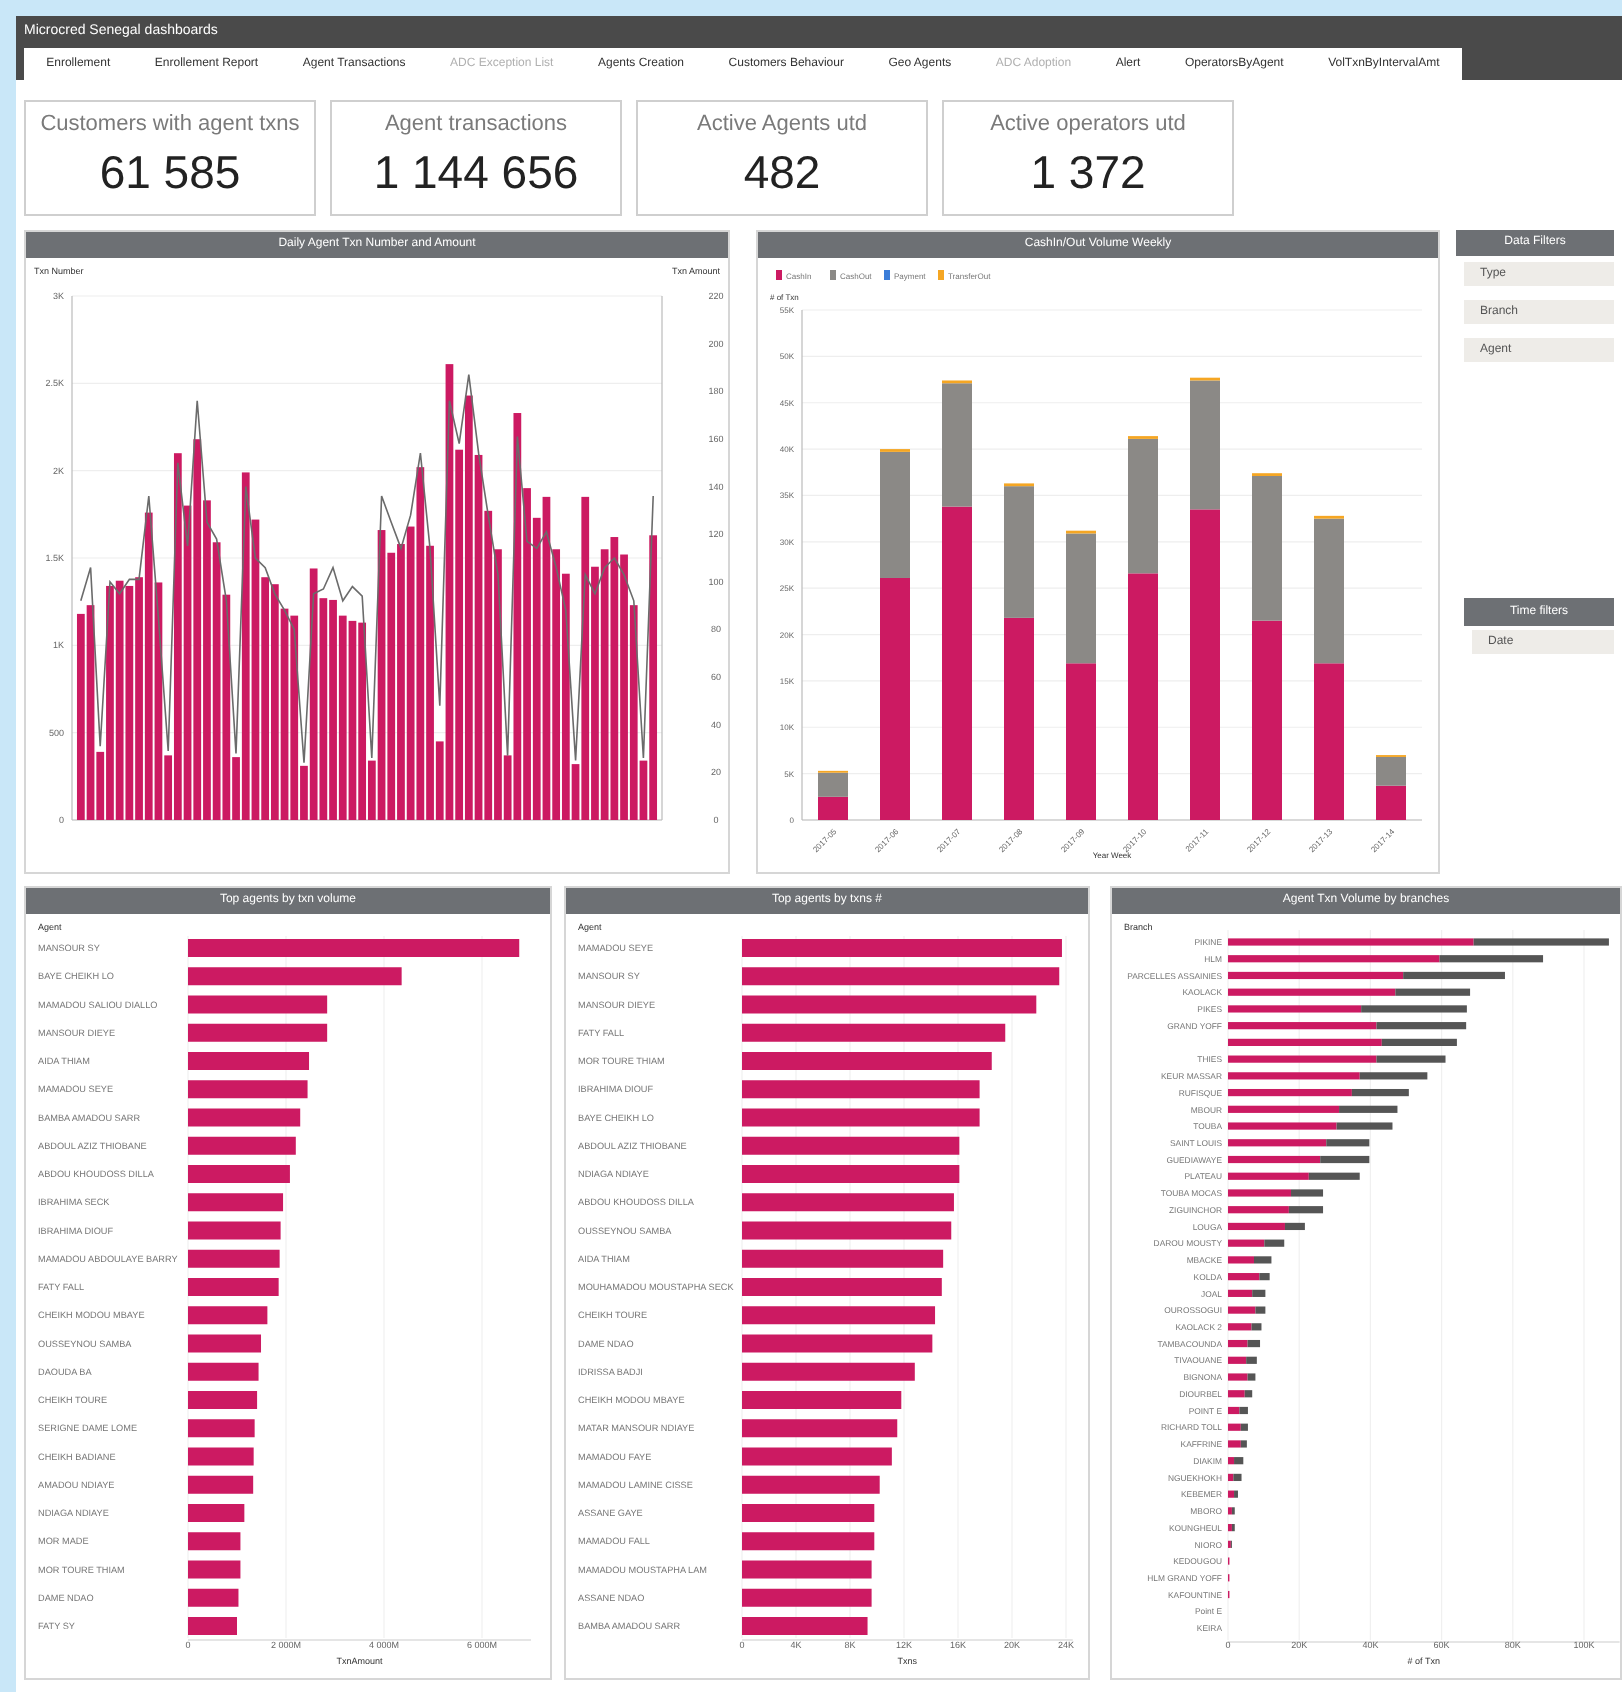 This screenshot has width=1622, height=1692. What do you see at coordinates (1088, 125) in the screenshot?
I see `kpi-label: Active operators utd` at bounding box center [1088, 125].